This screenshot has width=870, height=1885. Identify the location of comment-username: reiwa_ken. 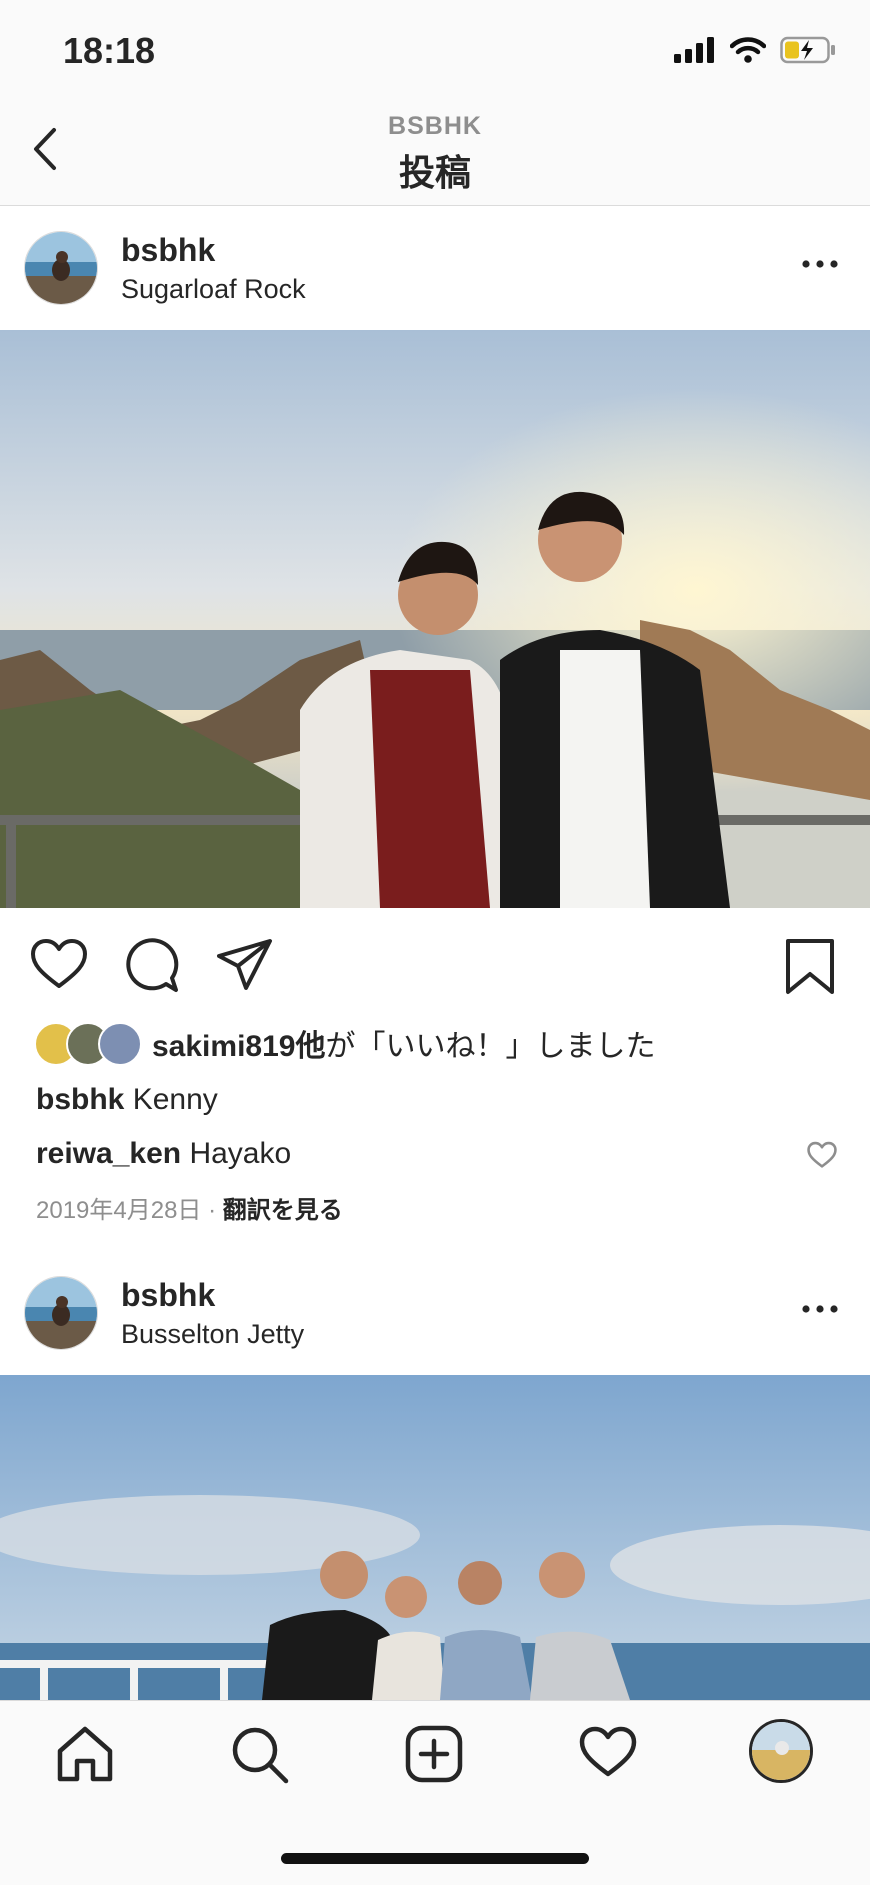
(108, 1153).